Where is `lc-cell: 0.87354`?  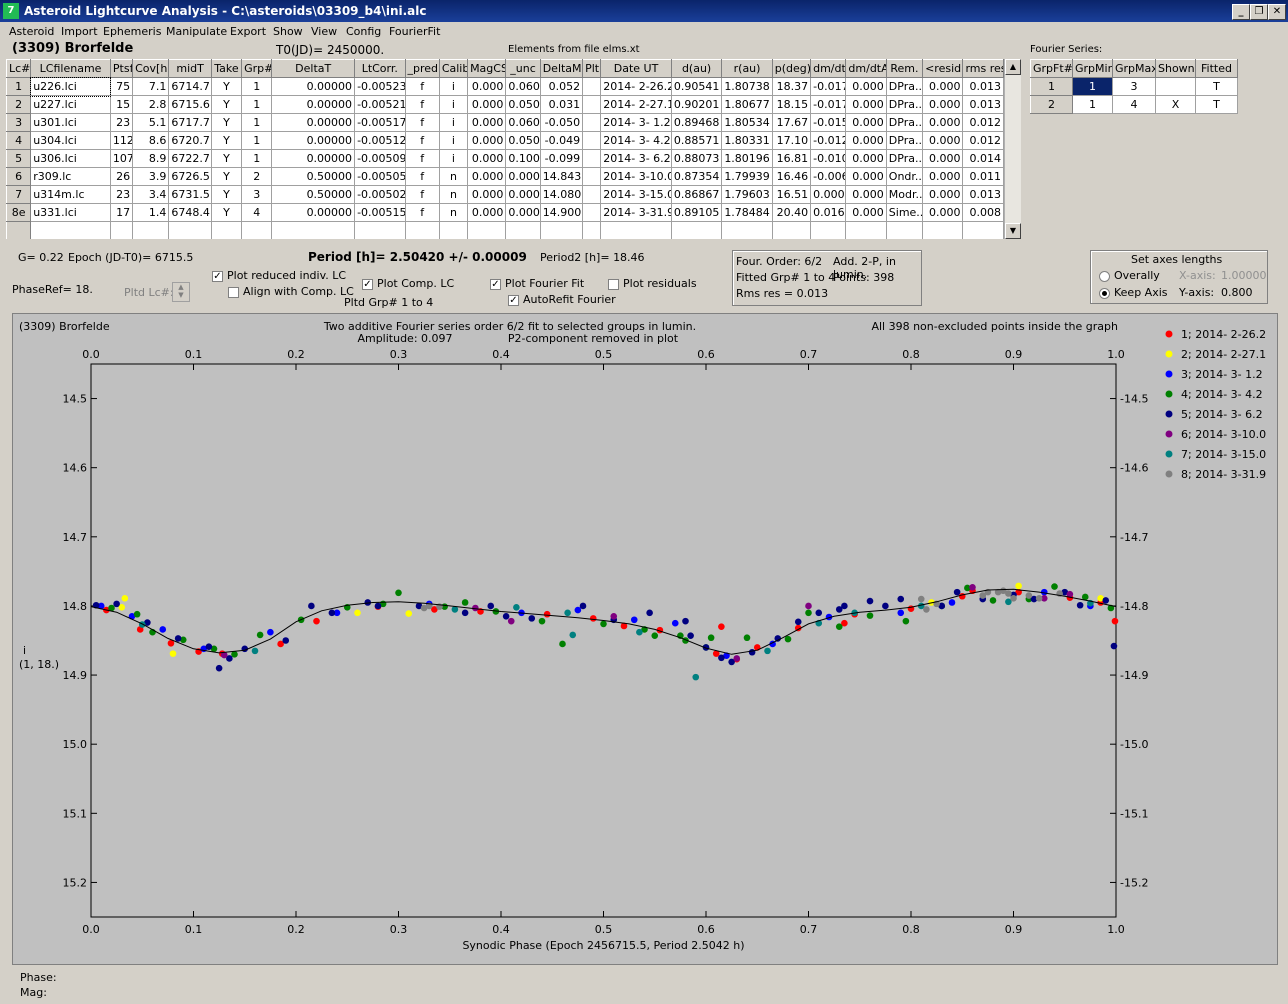 lc-cell: 0.87354 is located at coordinates (696, 176).